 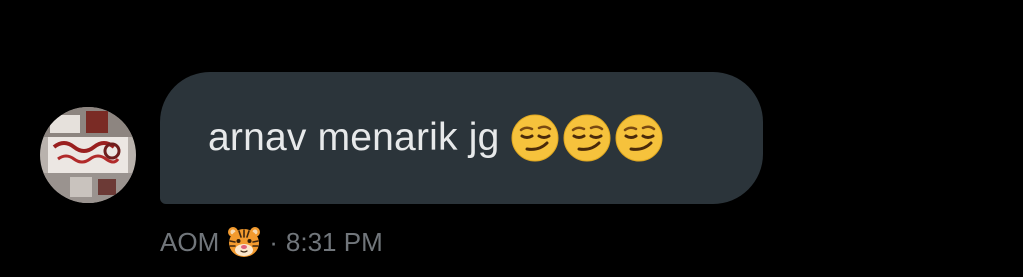 I want to click on sender-name: AOM, so click(x=189, y=242).